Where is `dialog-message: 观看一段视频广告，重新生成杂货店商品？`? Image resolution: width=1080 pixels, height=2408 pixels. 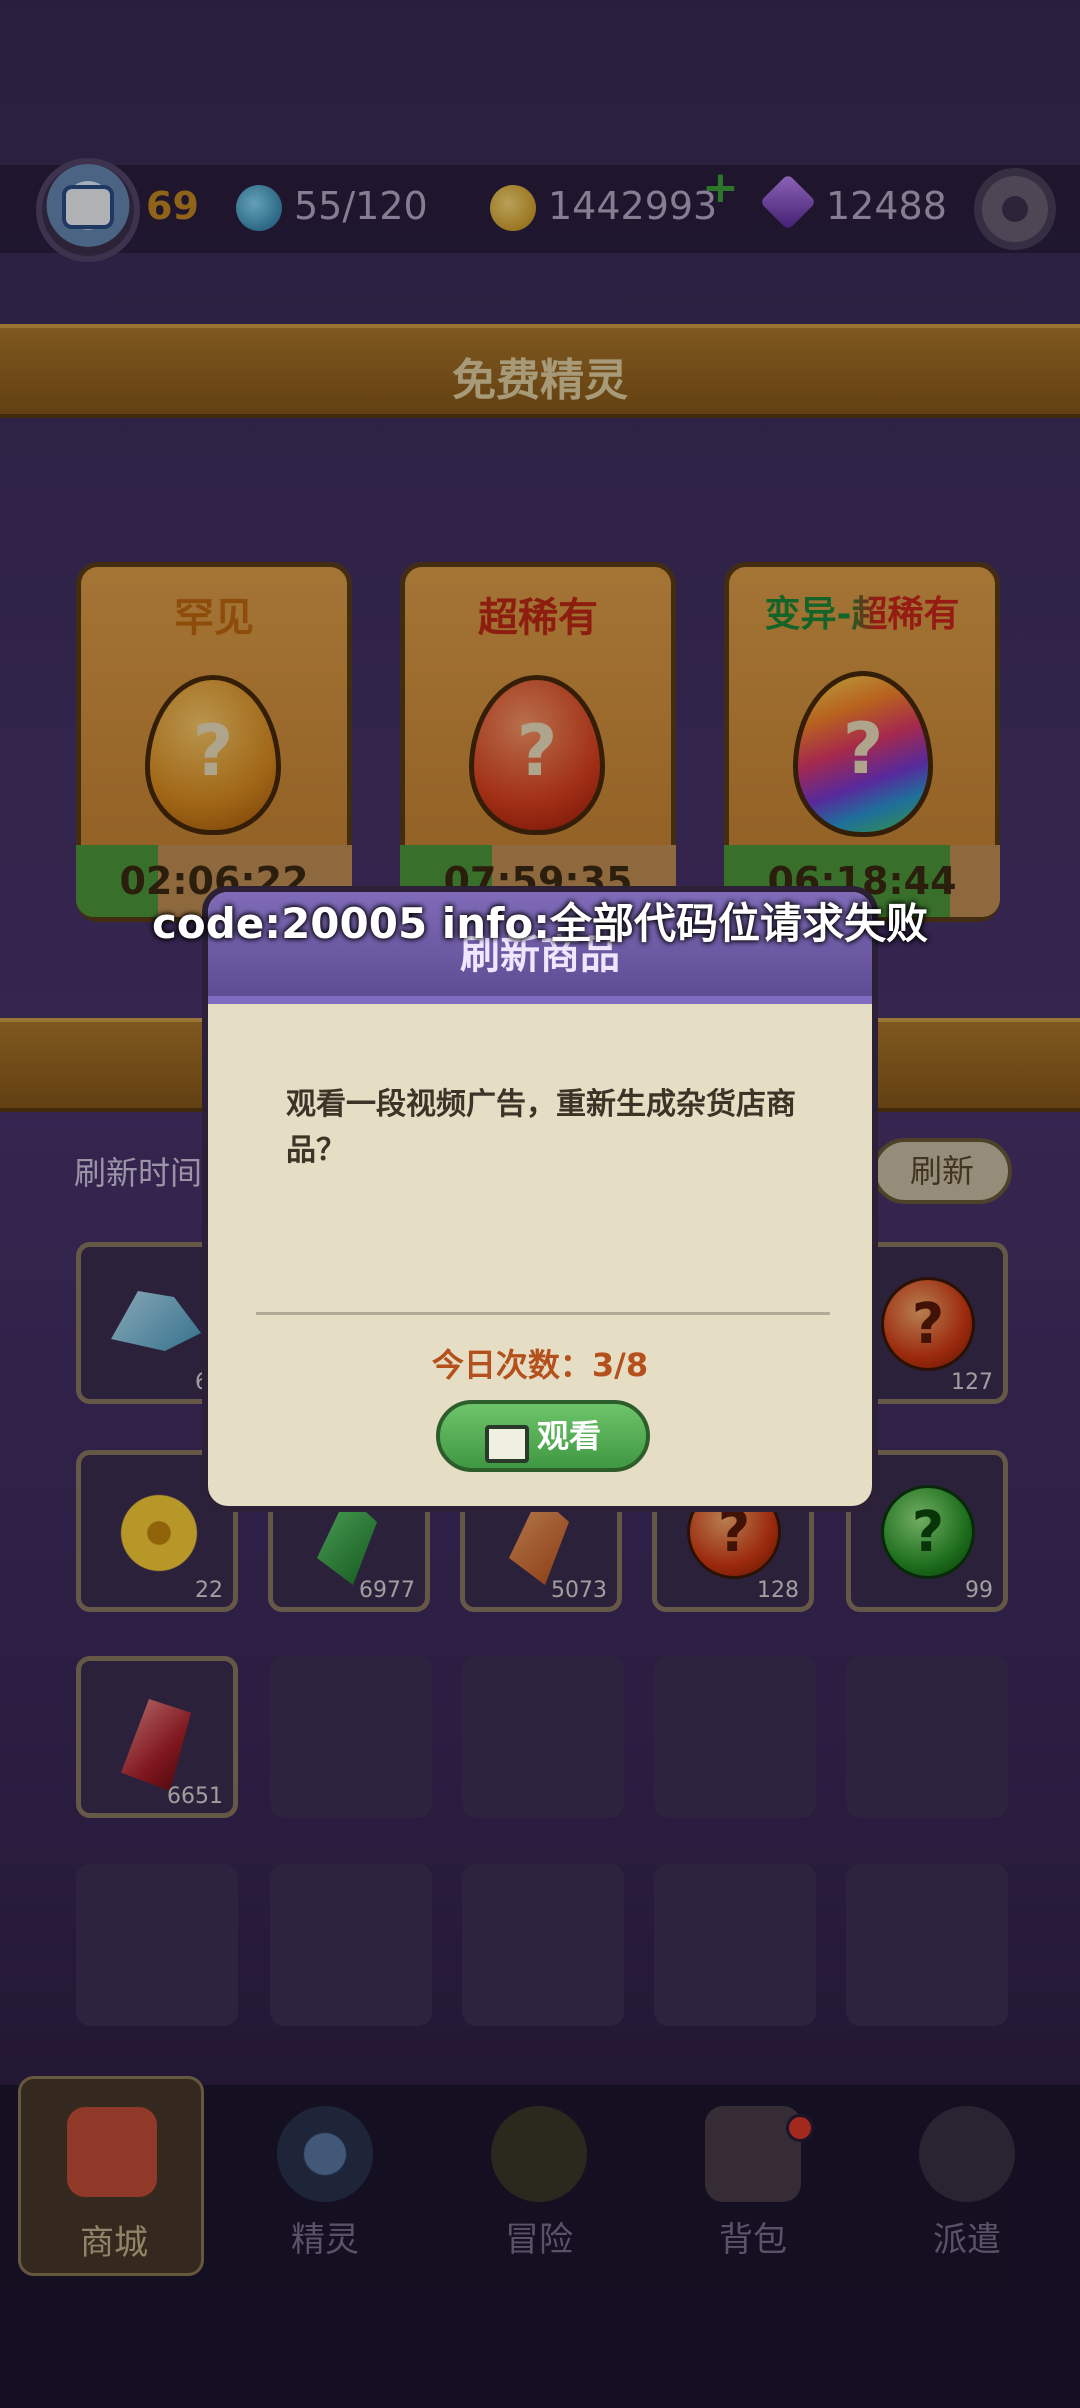 dialog-message: 观看一段视频广告，重新生成杂货店商品？ is located at coordinates (541, 1127).